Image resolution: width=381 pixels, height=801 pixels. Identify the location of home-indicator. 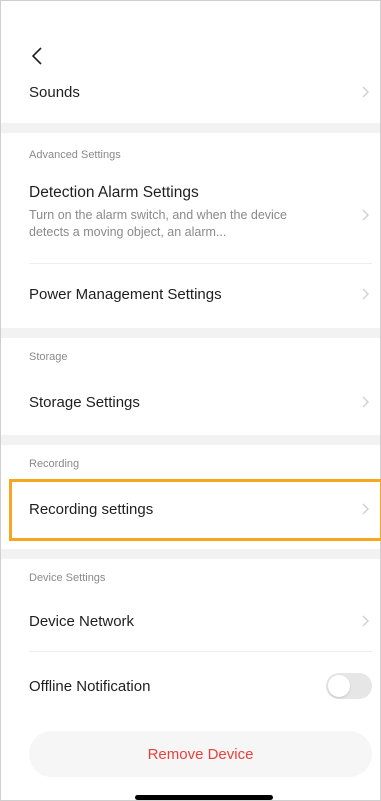
(204, 797).